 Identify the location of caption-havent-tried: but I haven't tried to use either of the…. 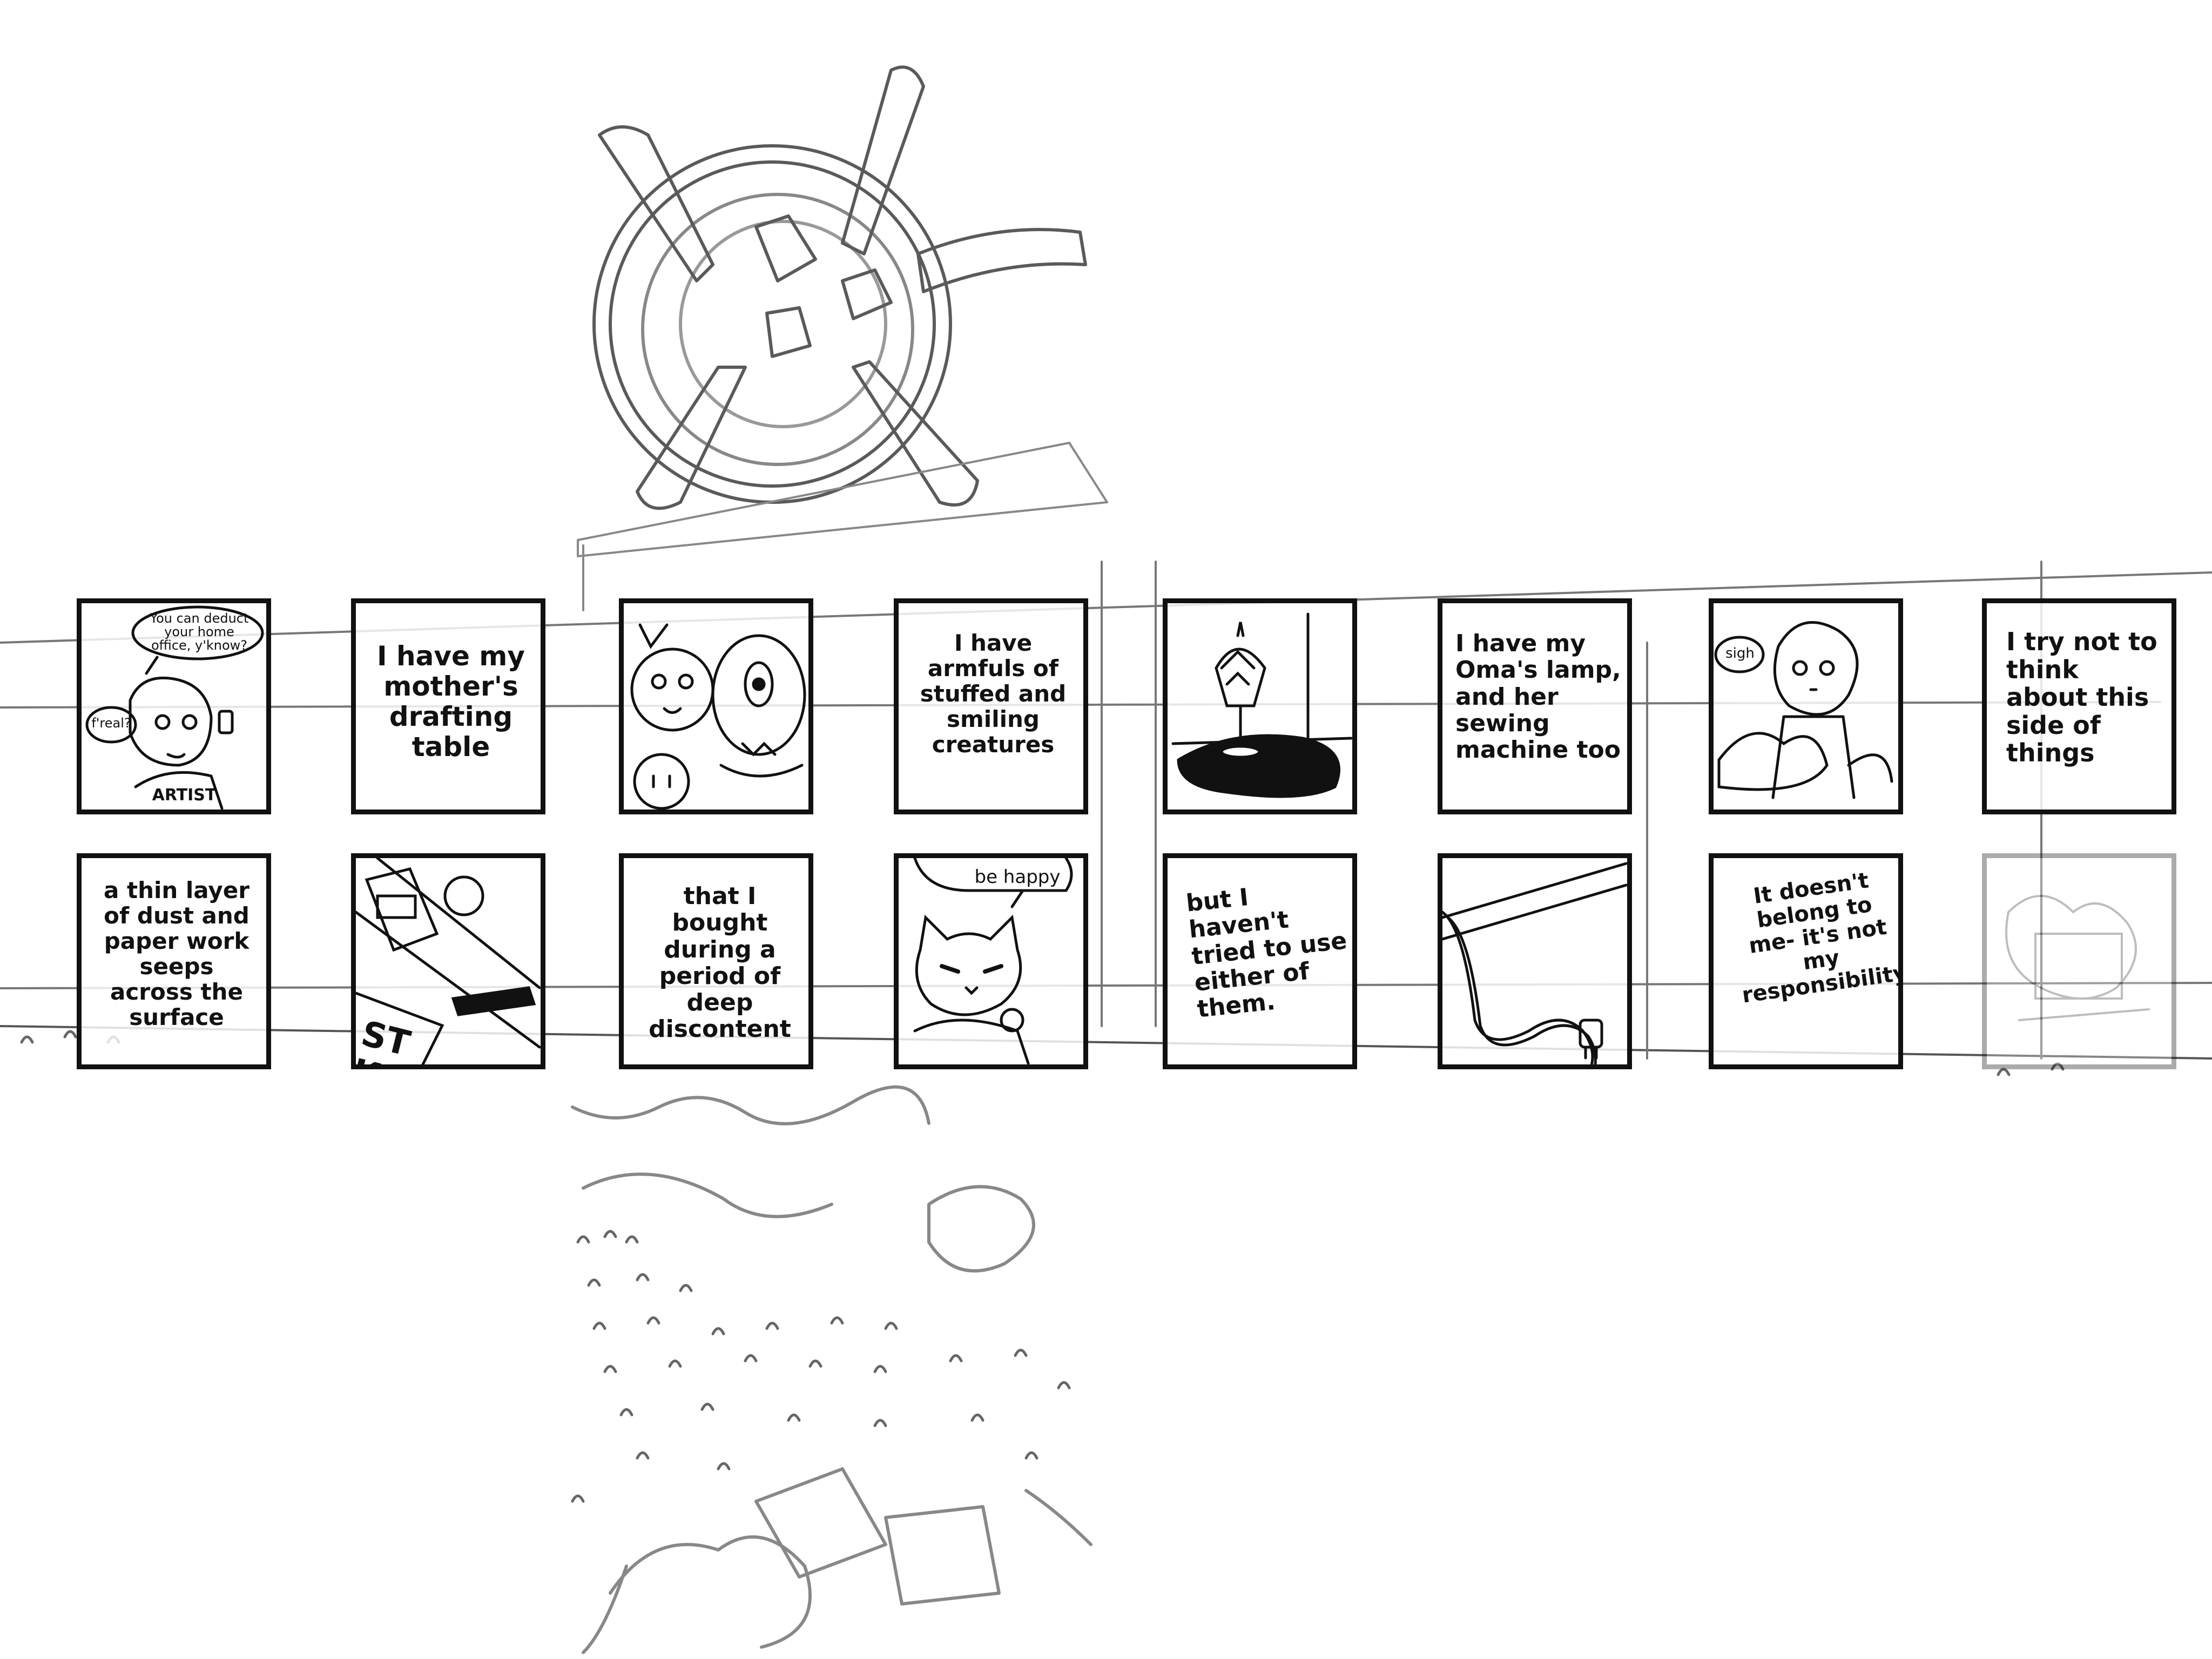
(1266, 953).